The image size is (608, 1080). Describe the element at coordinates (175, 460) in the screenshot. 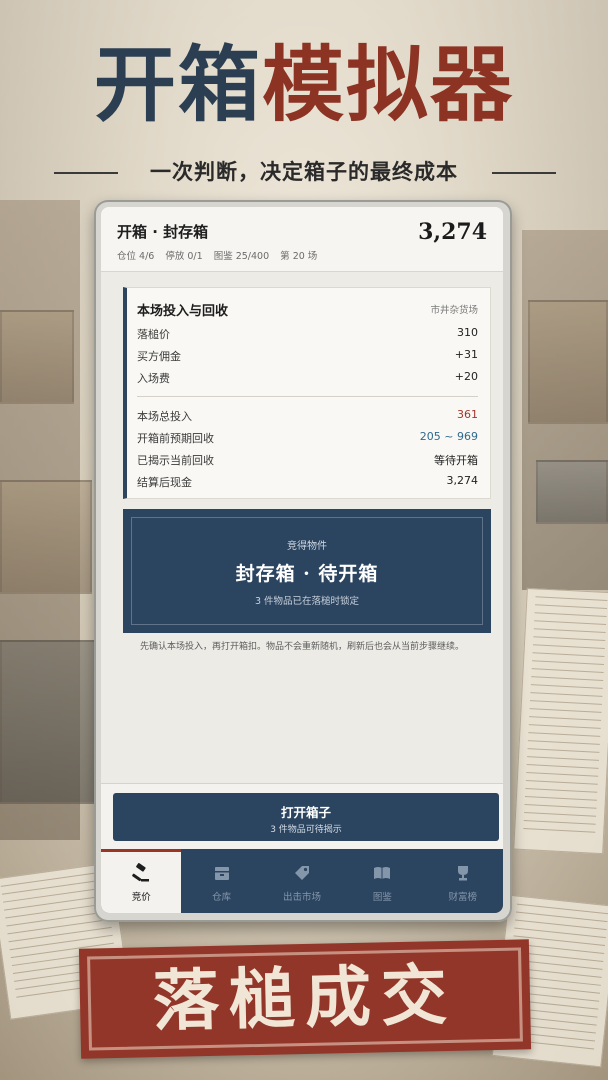

I see `row-label: 已揭示当前回收` at that location.